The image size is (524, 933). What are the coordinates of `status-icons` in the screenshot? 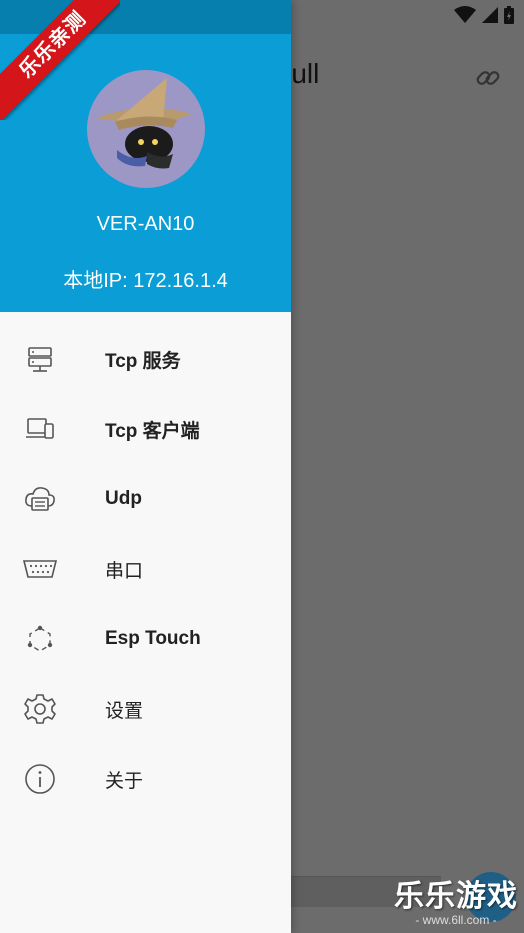 It's located at (484, 15).